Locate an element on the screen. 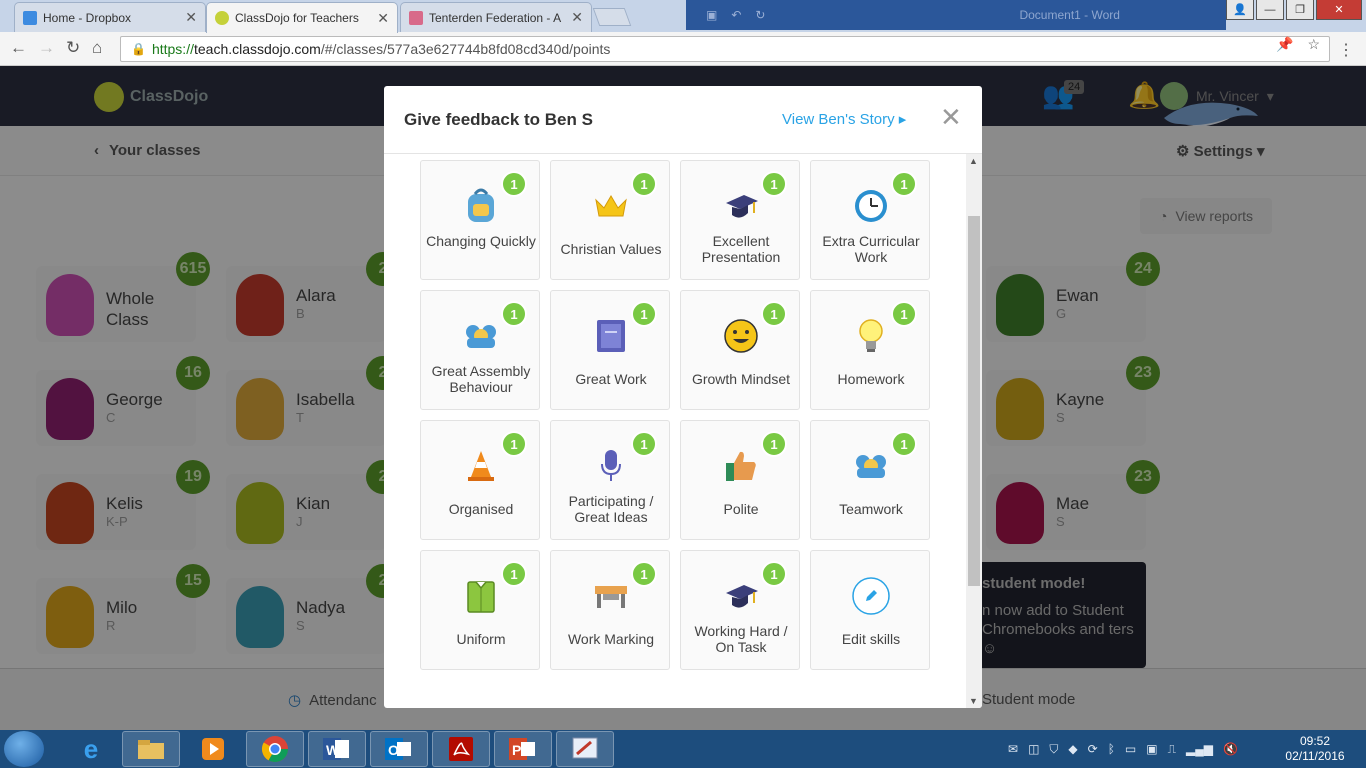  svg-text: W is located at coordinates (333, 750).